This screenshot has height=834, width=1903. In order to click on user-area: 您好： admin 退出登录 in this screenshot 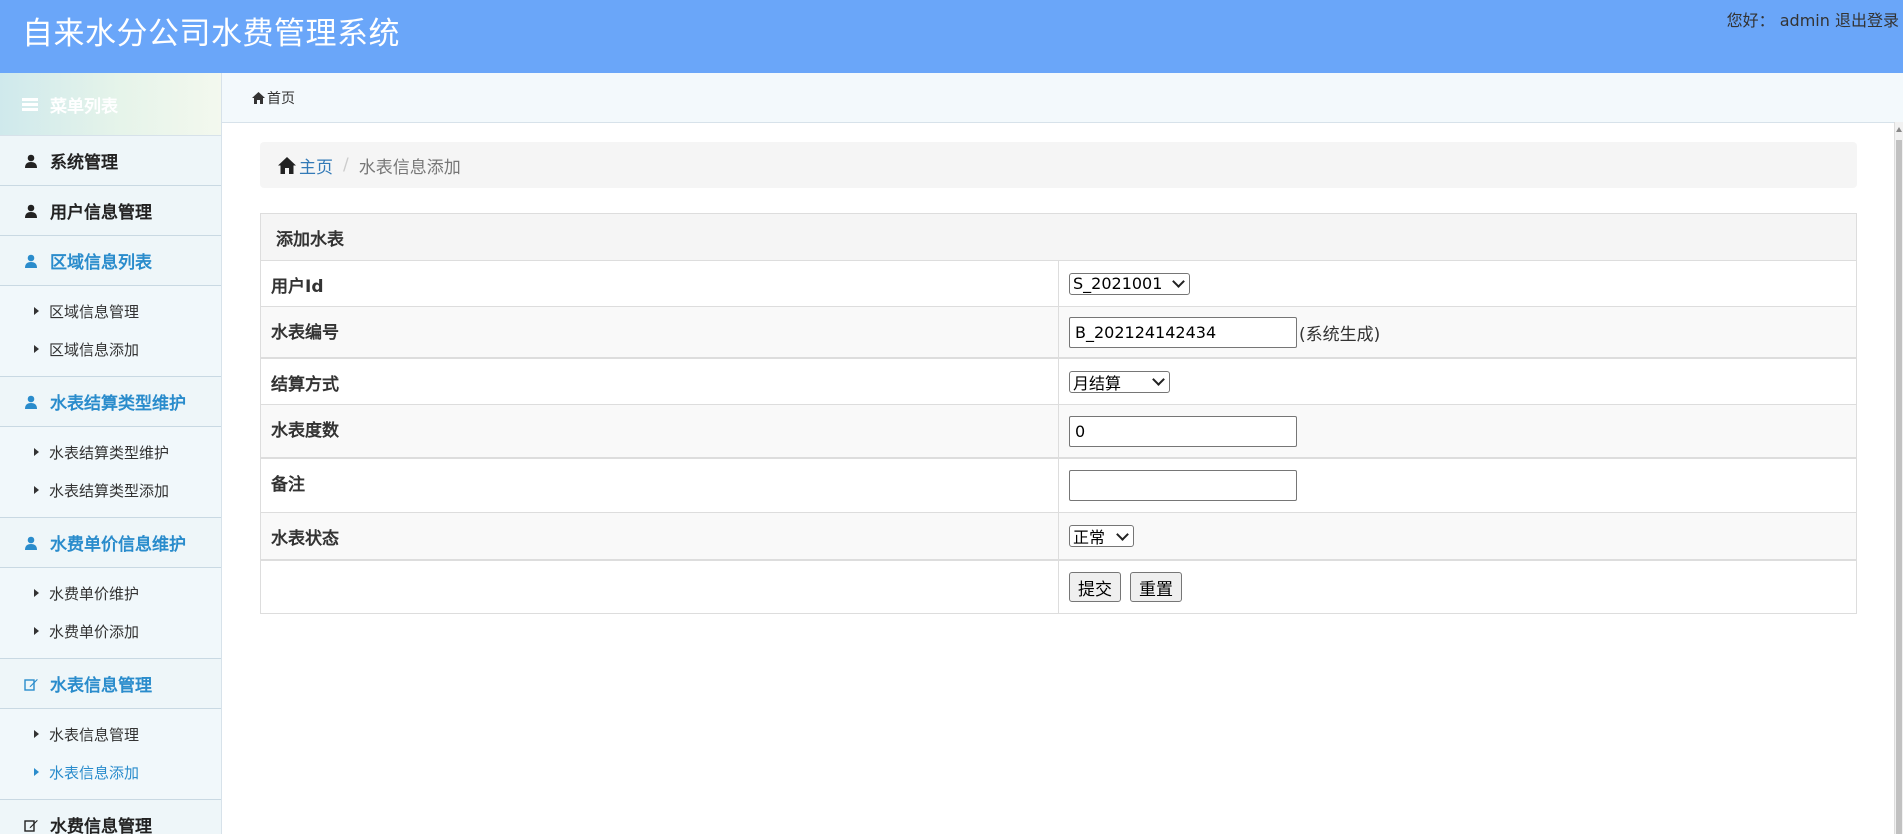, I will do `click(1813, 19)`.